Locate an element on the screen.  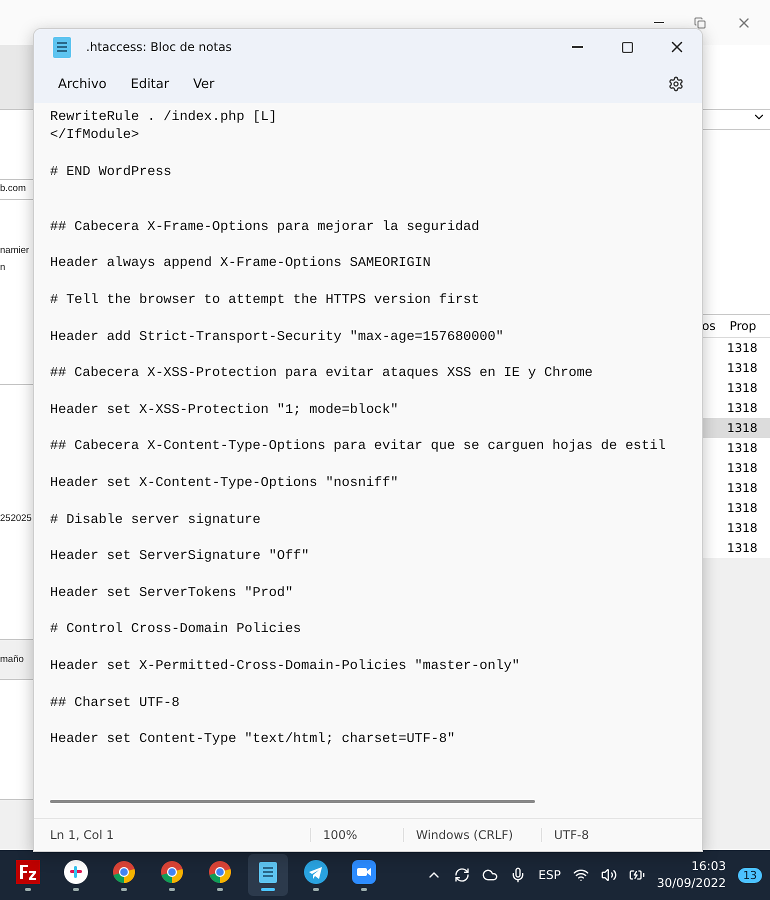
menu-item: Ver is located at coordinates (203, 84).